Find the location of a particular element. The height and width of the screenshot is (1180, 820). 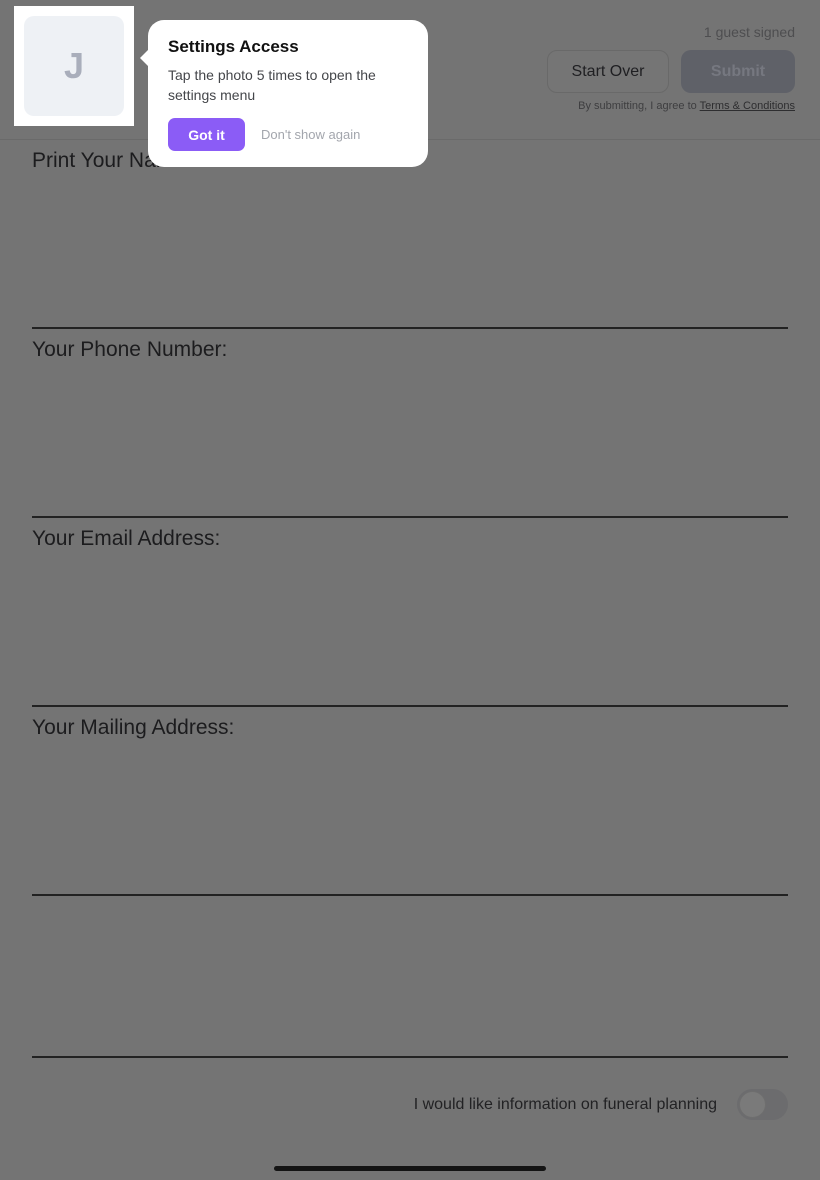

avatar: J is located at coordinates (74, 66).